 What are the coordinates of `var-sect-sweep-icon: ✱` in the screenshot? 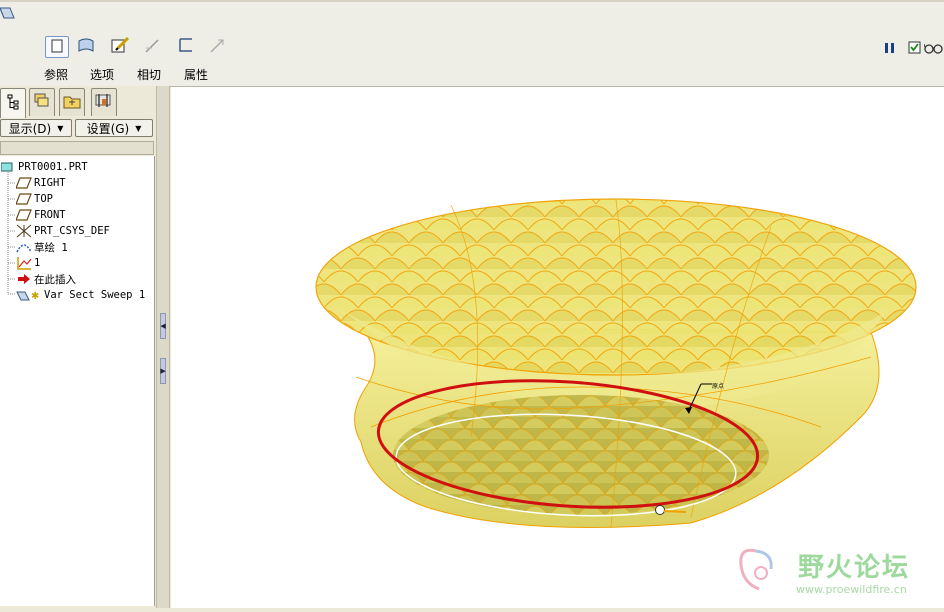 It's located at (29, 295).